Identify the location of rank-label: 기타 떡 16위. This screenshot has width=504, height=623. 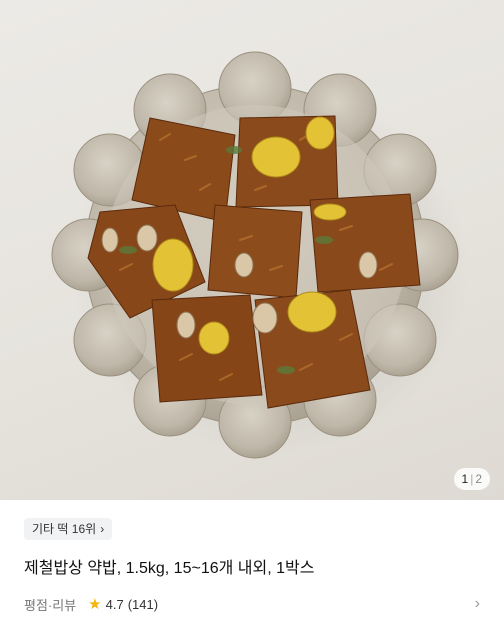
(64, 529).